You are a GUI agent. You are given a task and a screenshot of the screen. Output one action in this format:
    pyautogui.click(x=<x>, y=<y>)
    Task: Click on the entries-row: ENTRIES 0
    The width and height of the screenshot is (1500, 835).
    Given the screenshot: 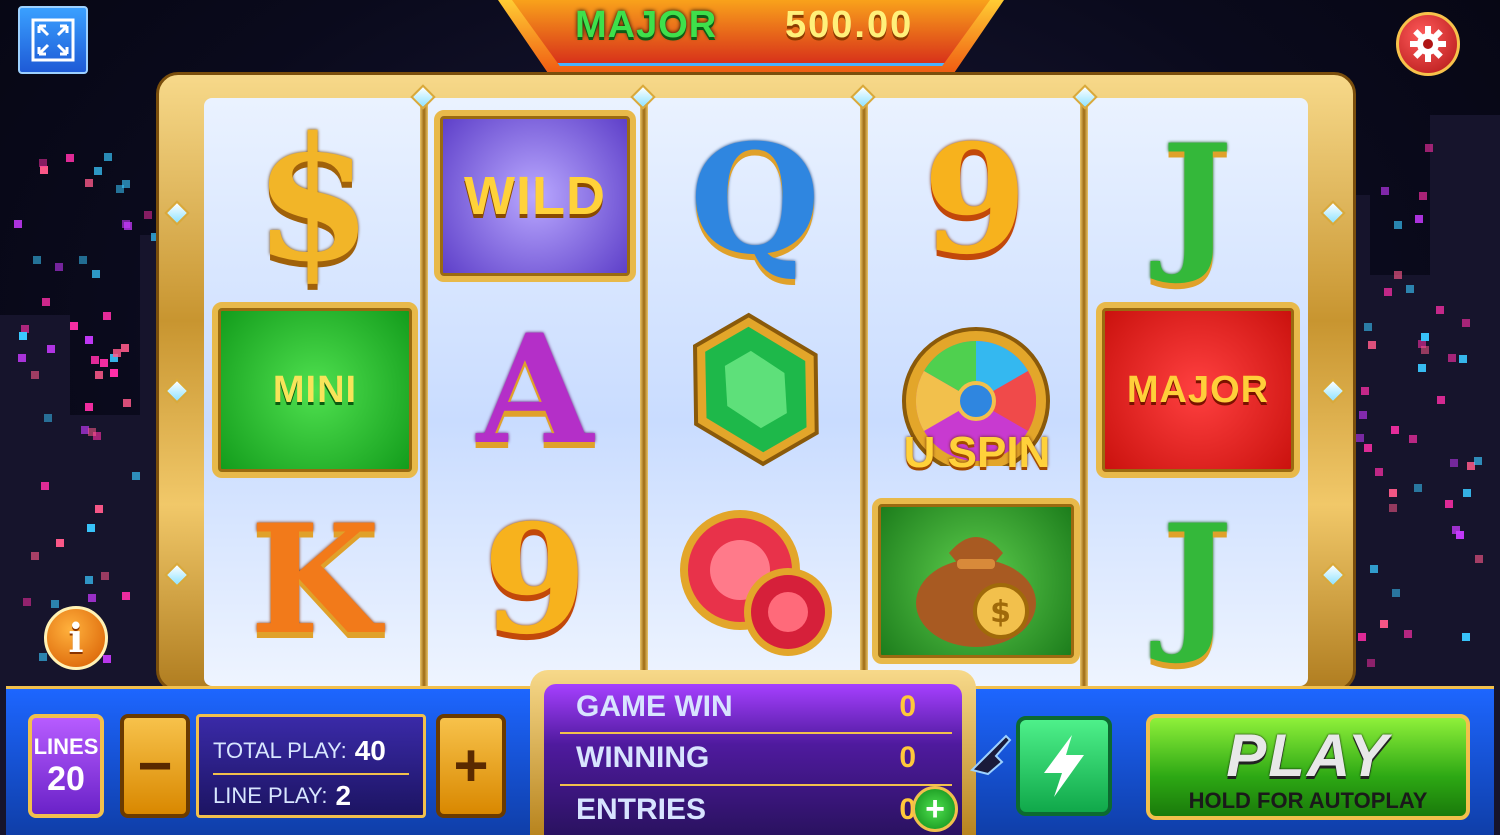 What is the action you would take?
    pyautogui.click(x=756, y=809)
    